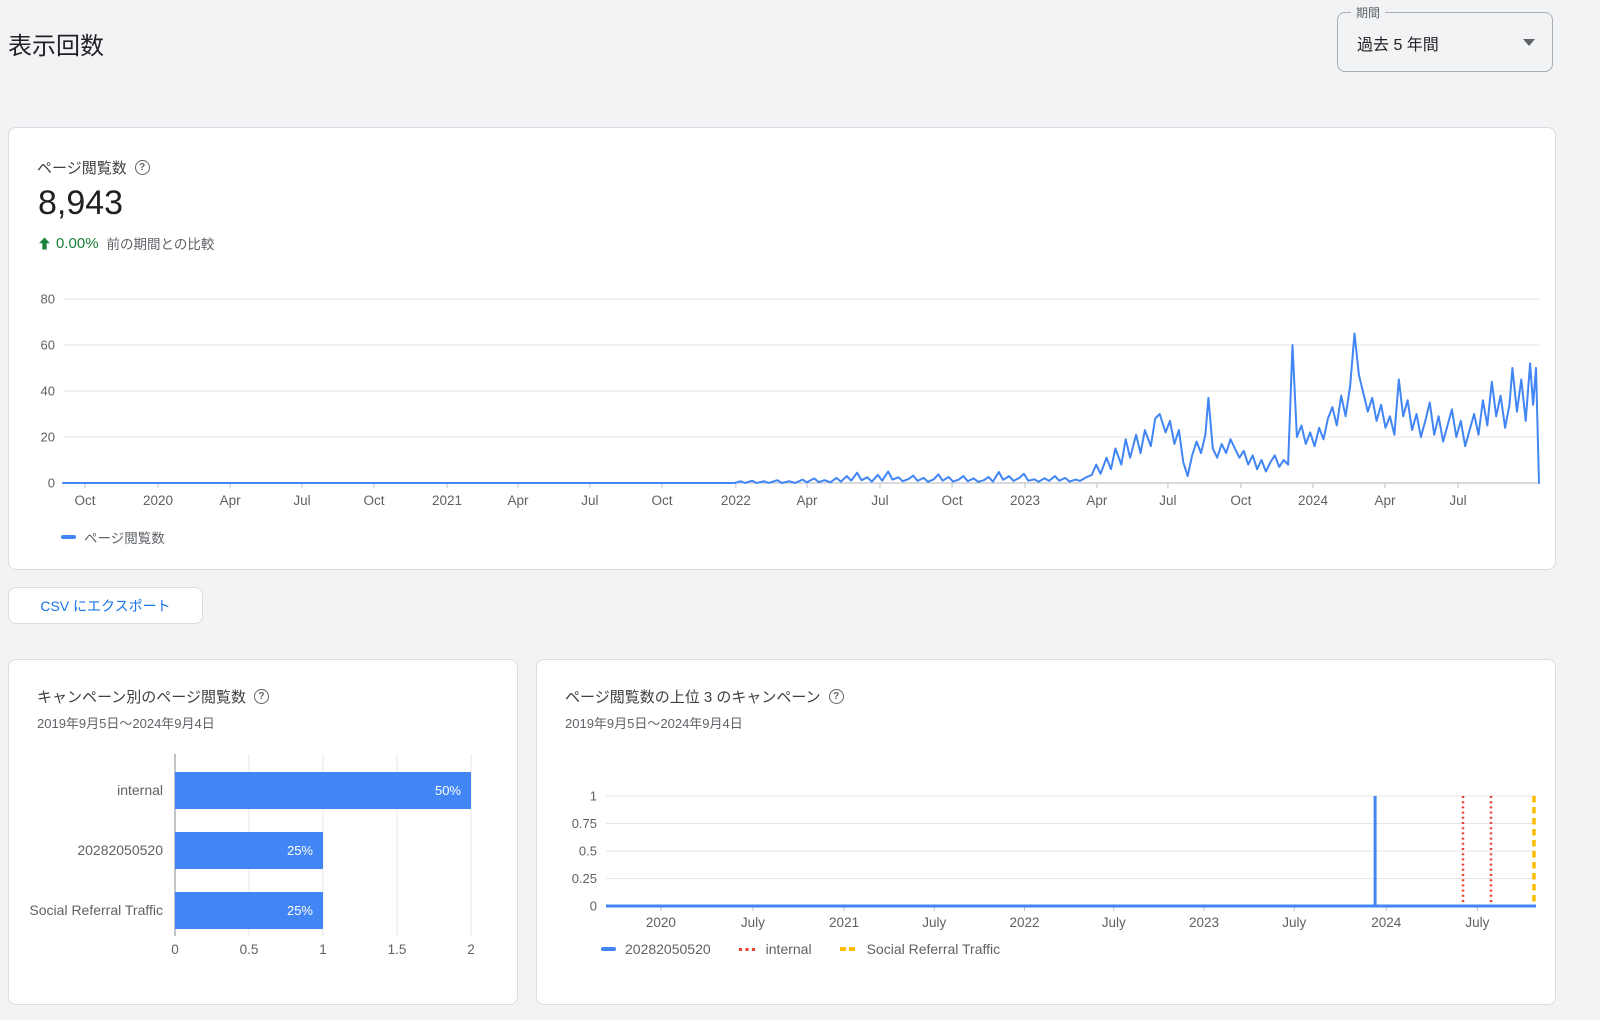  What do you see at coordinates (48, 391) in the screenshot?
I see `svg-text: 40` at bounding box center [48, 391].